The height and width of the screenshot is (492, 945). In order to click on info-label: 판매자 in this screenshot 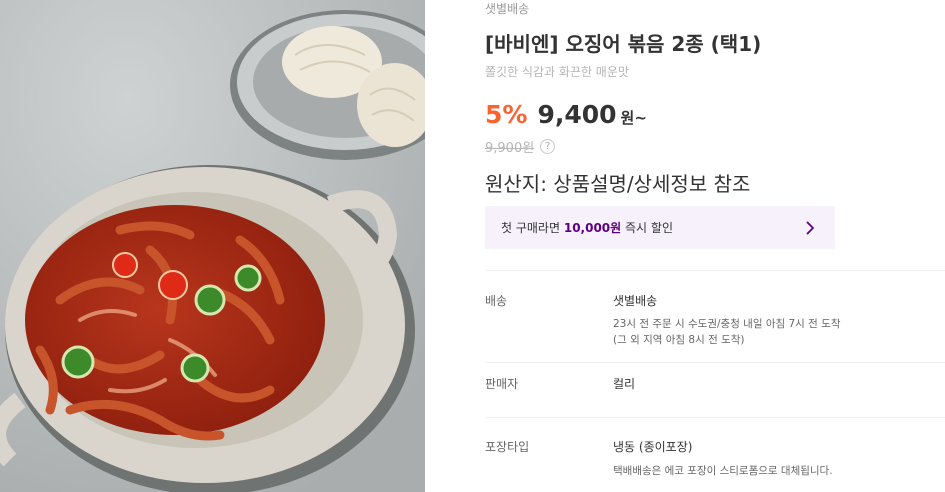, I will do `click(502, 384)`.